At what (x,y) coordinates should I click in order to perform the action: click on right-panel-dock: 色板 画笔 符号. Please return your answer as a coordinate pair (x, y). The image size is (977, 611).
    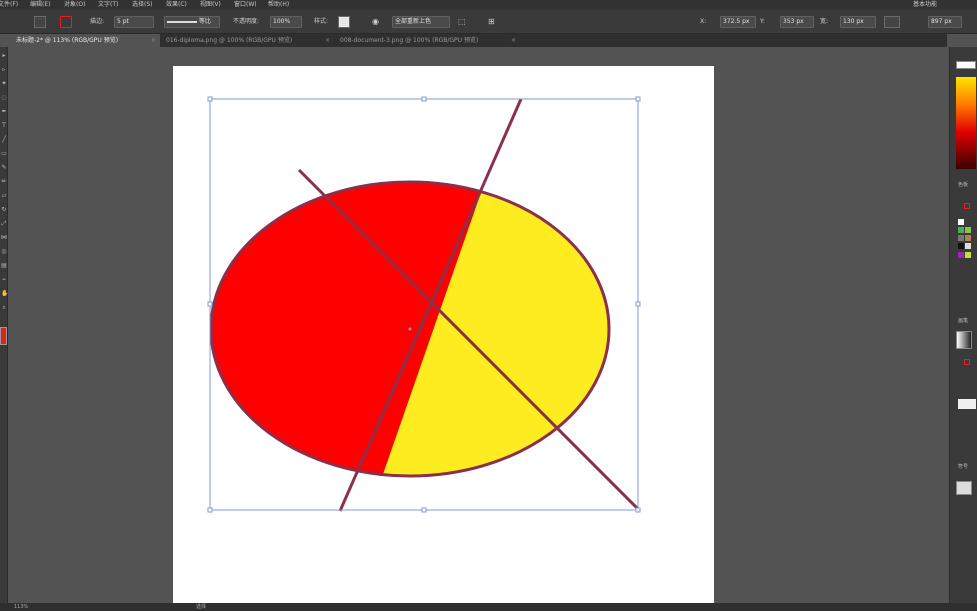
    Looking at the image, I should click on (963, 325).